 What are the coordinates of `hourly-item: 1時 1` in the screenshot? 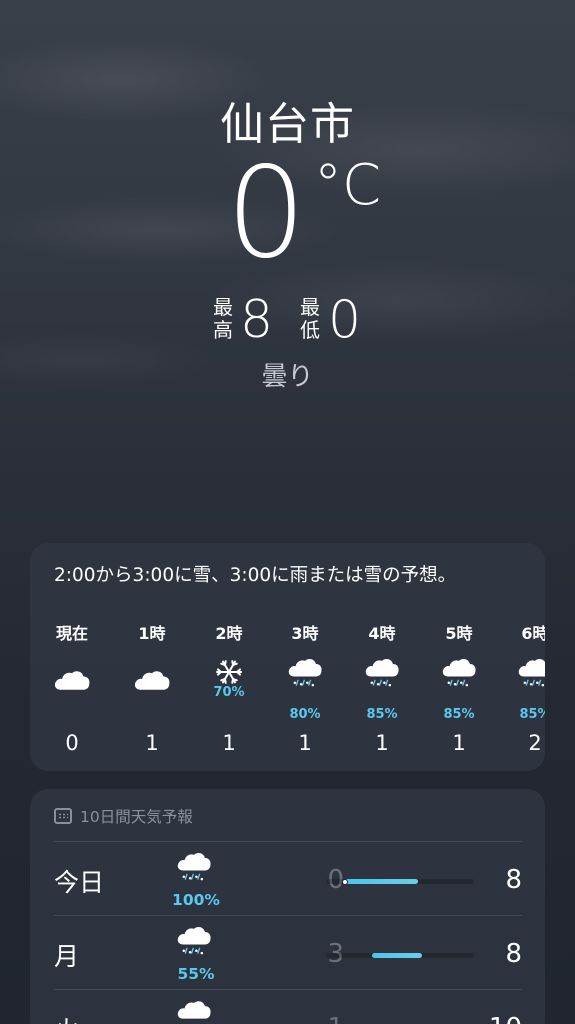 It's located at (152, 689).